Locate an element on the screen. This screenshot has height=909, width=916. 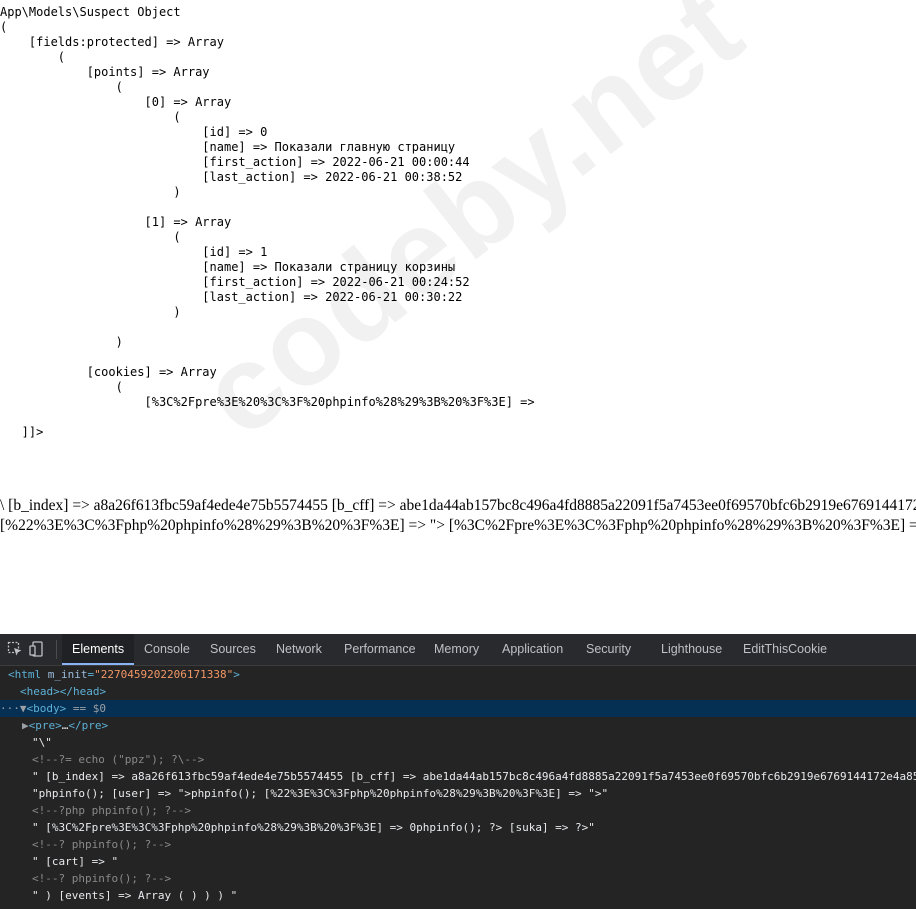
comment-content: <!--?= echo ("ppz"); ?\--> is located at coordinates (118, 759).